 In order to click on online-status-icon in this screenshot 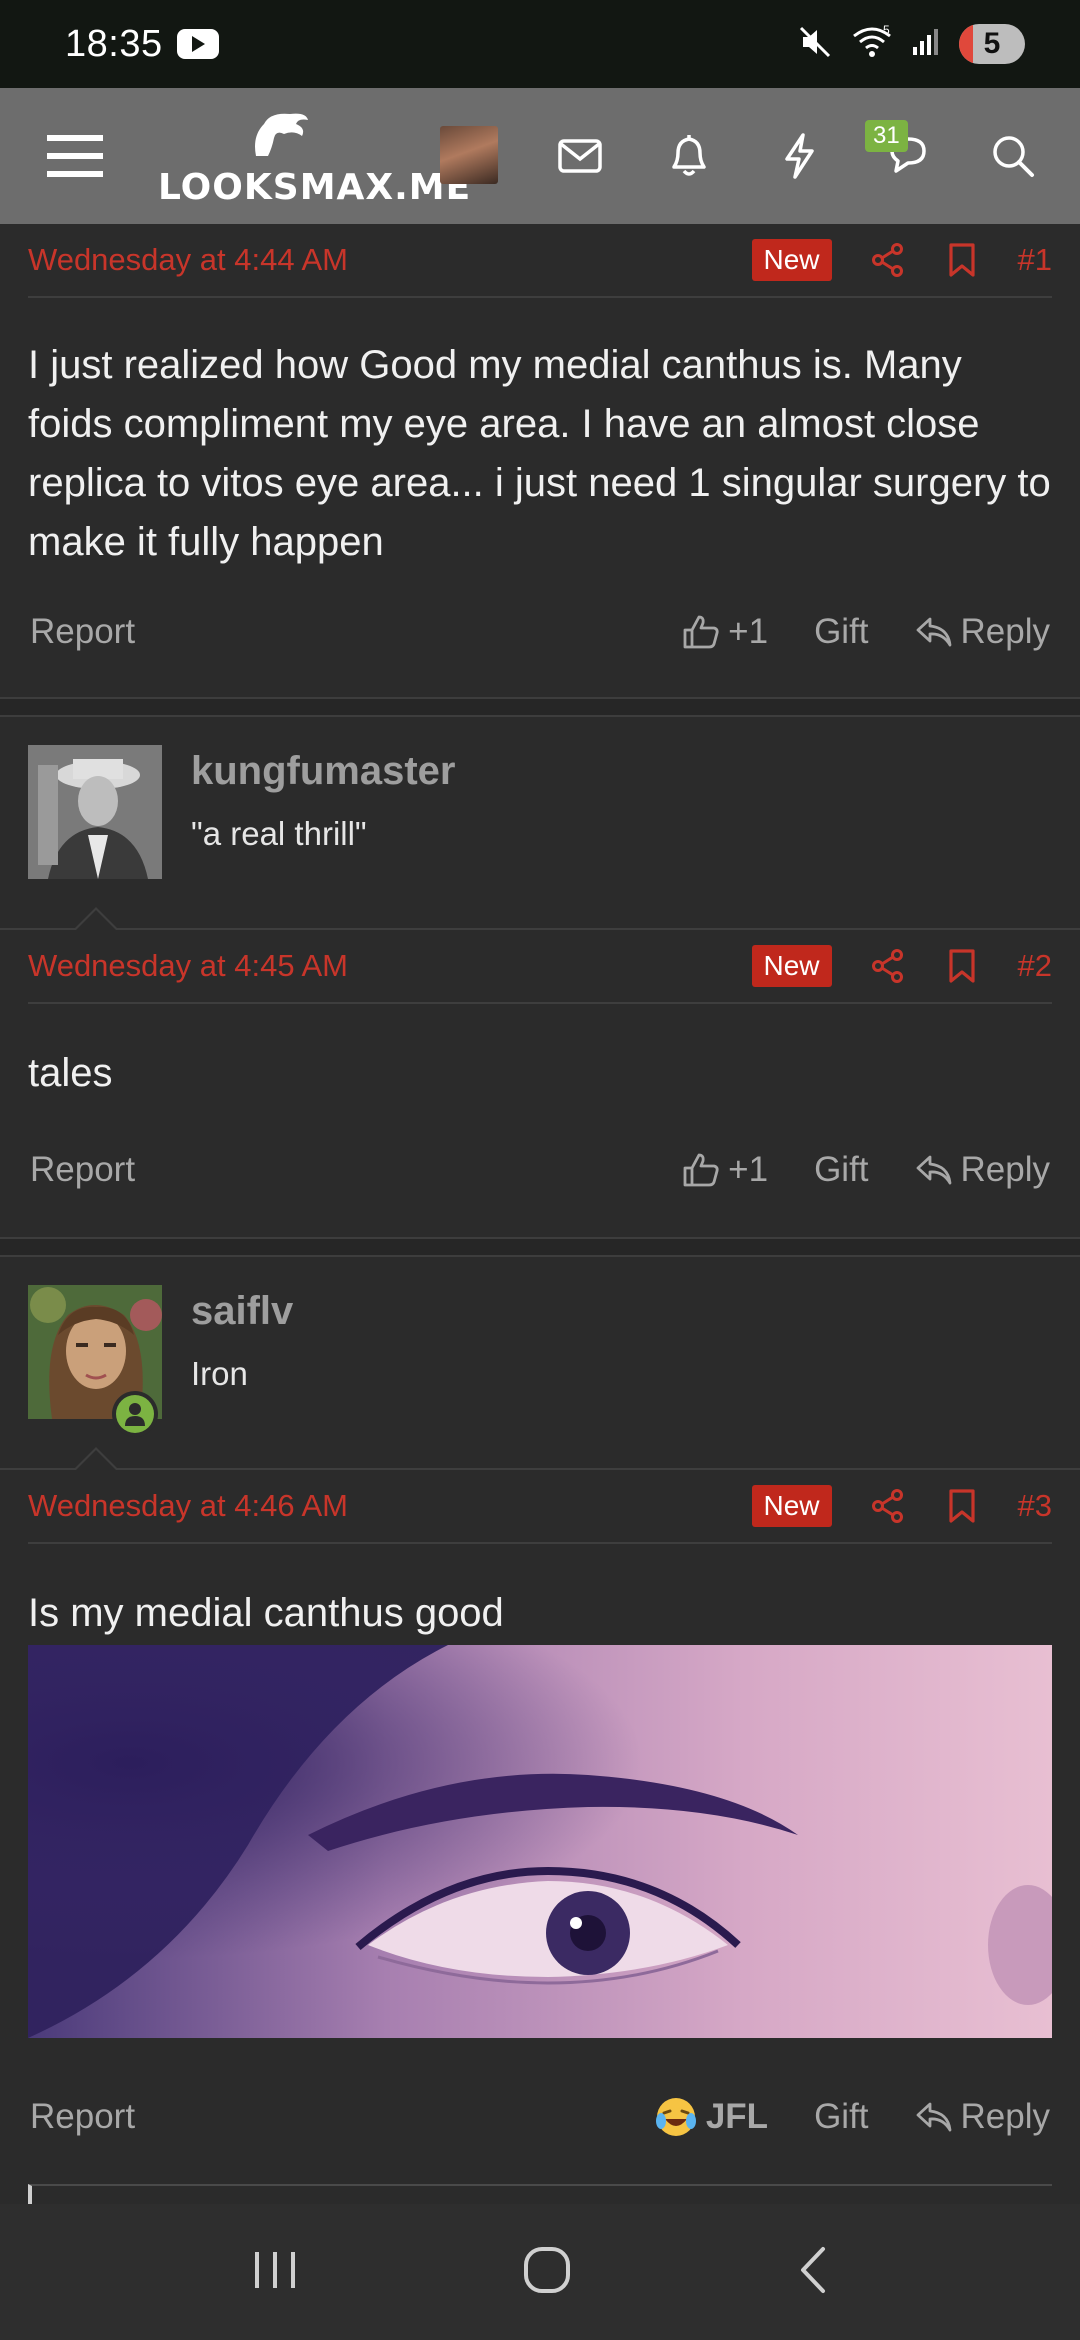, I will do `click(135, 1414)`.